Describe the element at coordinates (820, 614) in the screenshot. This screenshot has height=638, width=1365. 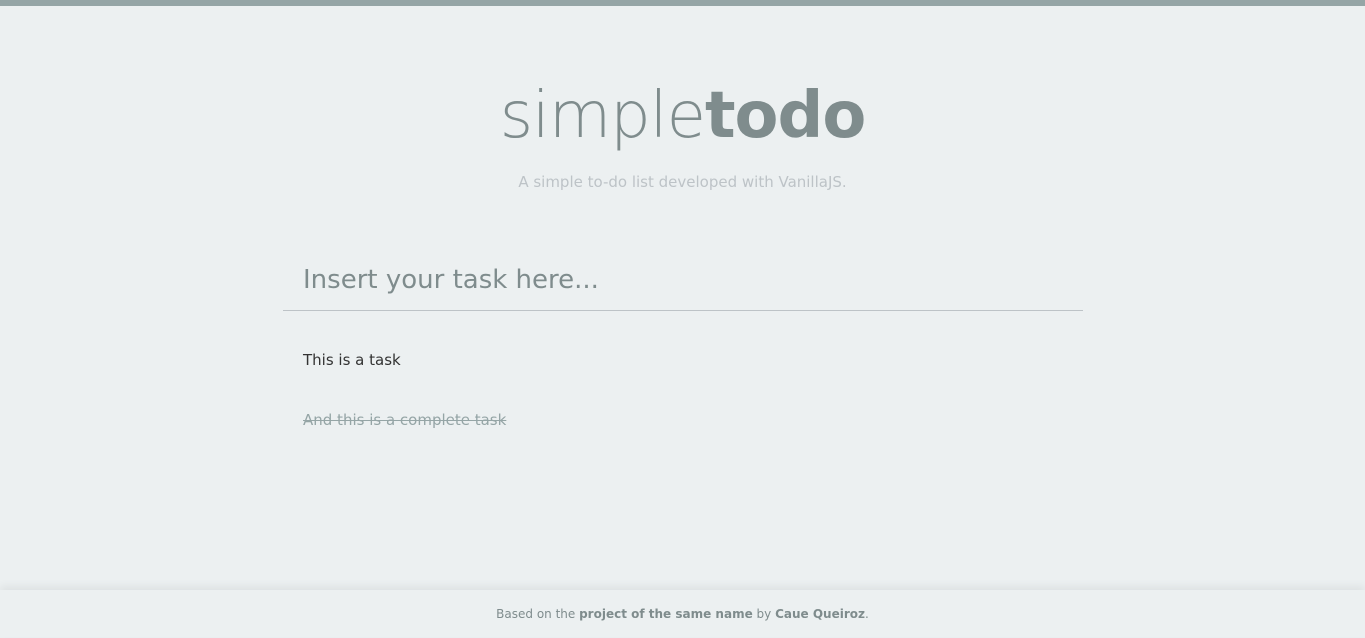
I see `author-link: Caue Queiroz` at that location.